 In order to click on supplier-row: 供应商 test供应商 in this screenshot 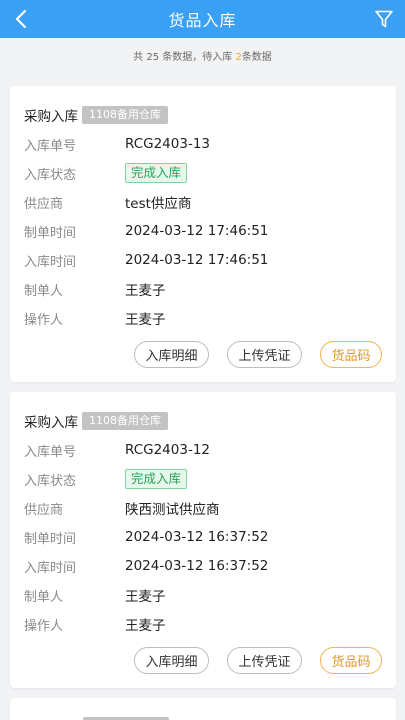, I will do `click(107, 202)`.